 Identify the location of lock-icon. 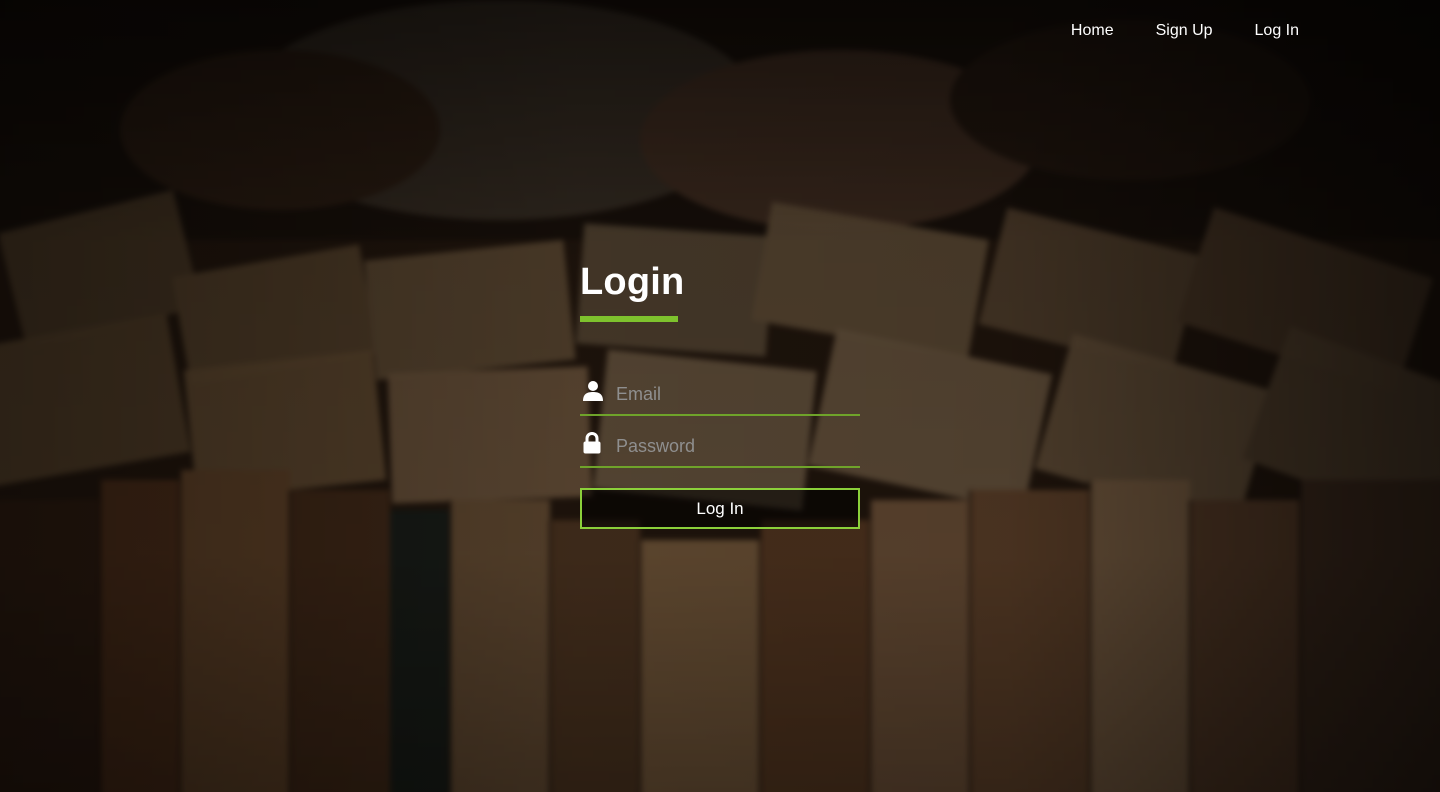
(595, 443).